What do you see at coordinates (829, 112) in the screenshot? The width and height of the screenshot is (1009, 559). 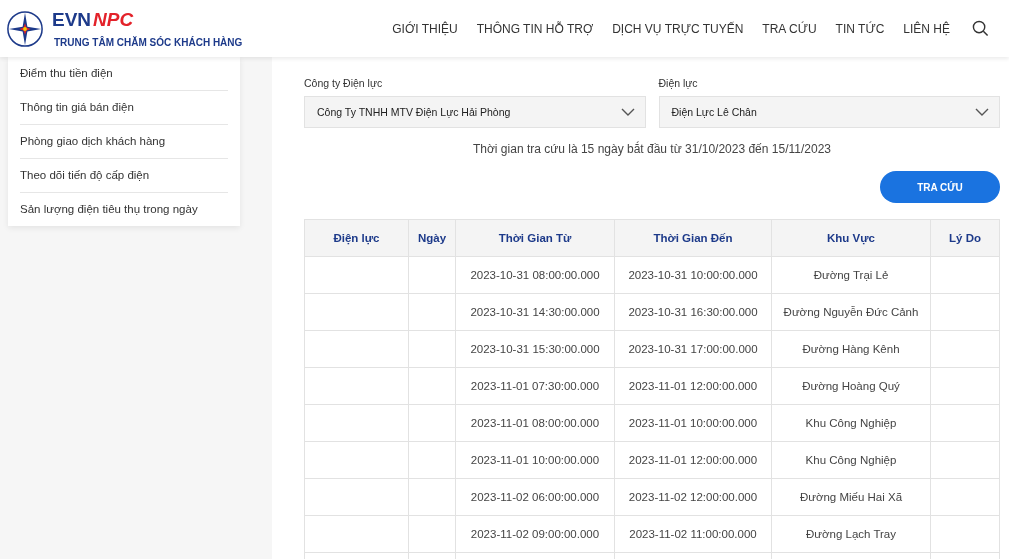 I see `dropdown-field: Điện Lực Lê Chân` at bounding box center [829, 112].